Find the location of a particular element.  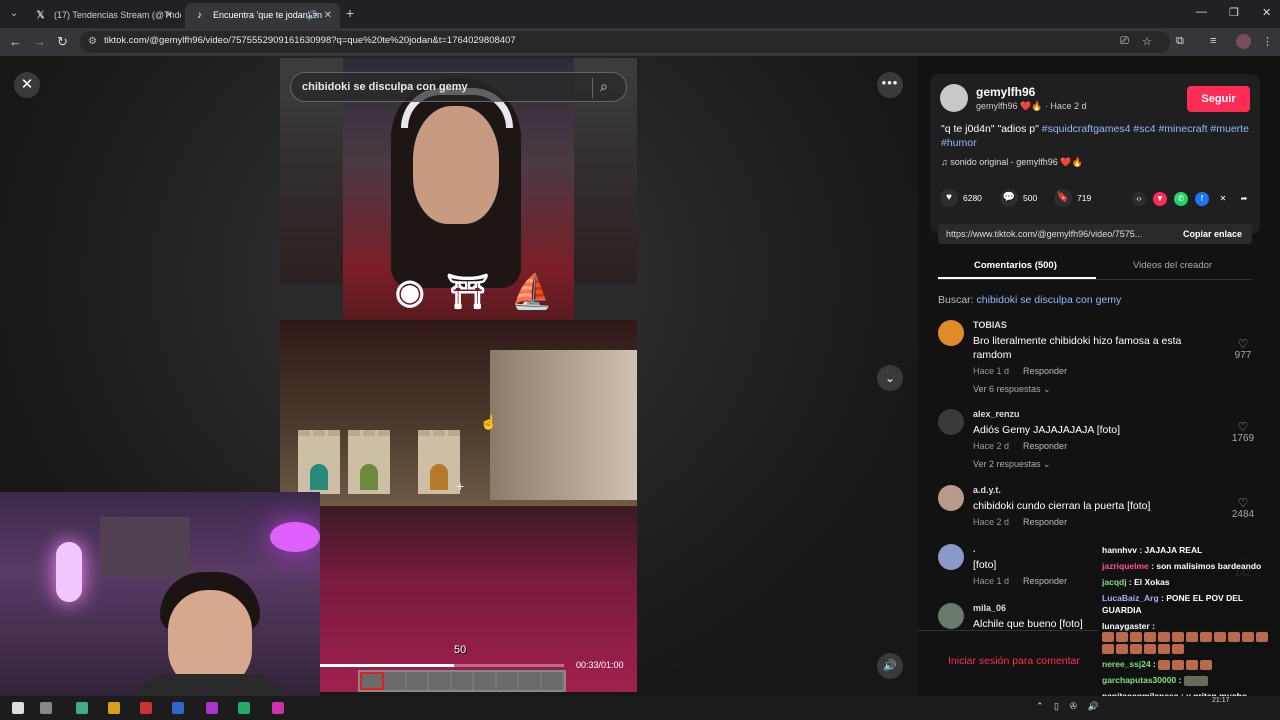

system-tray: ⌃ ▯ ✇ 🔊 is located at coordinates (1069, 706).